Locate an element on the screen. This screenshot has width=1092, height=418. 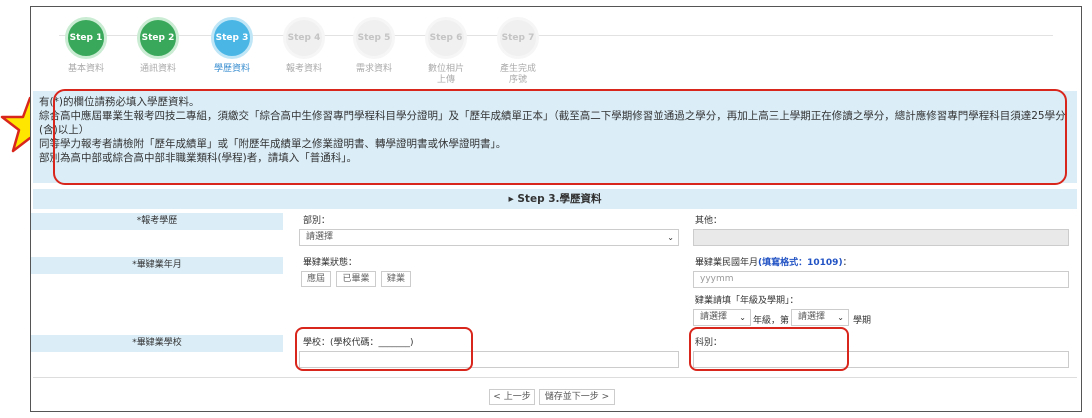
grad-date-input: yyymm is located at coordinates (881, 279).